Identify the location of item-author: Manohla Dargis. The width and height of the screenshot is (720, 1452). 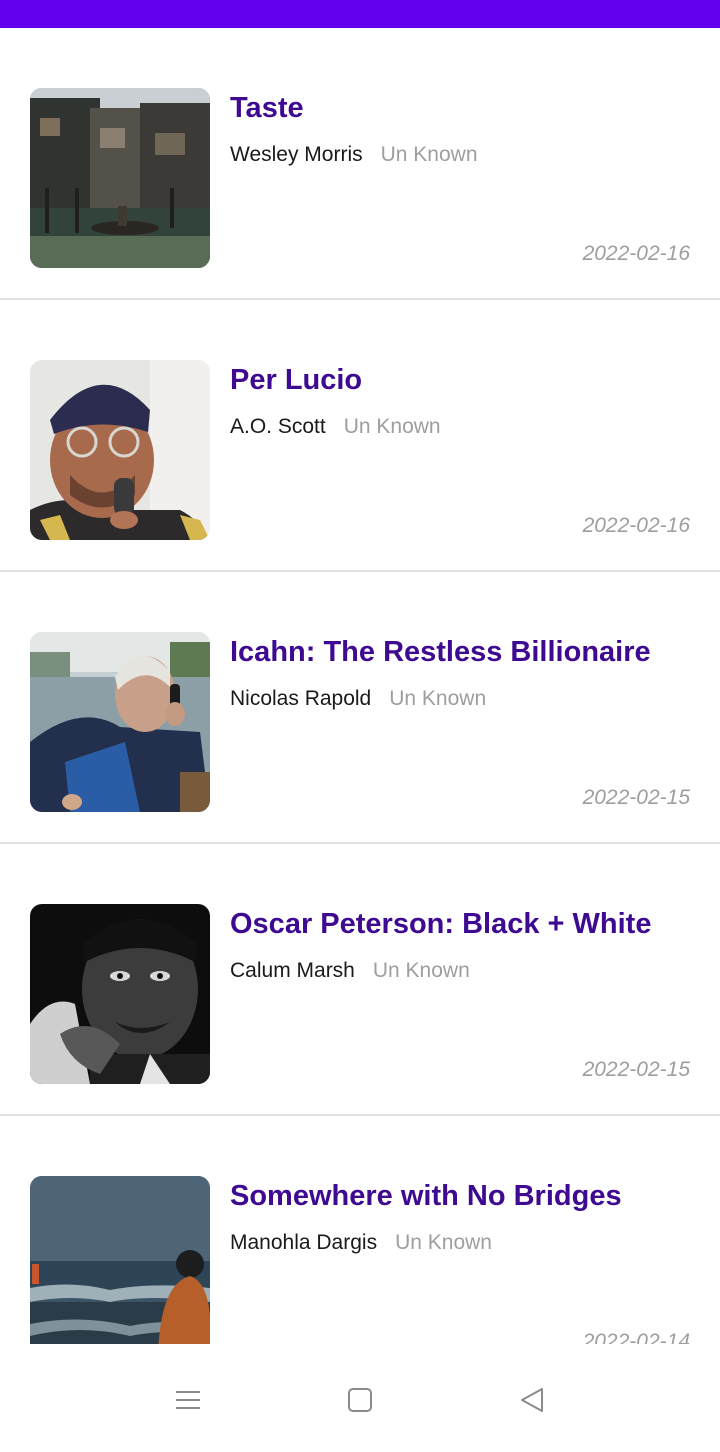
(304, 1242).